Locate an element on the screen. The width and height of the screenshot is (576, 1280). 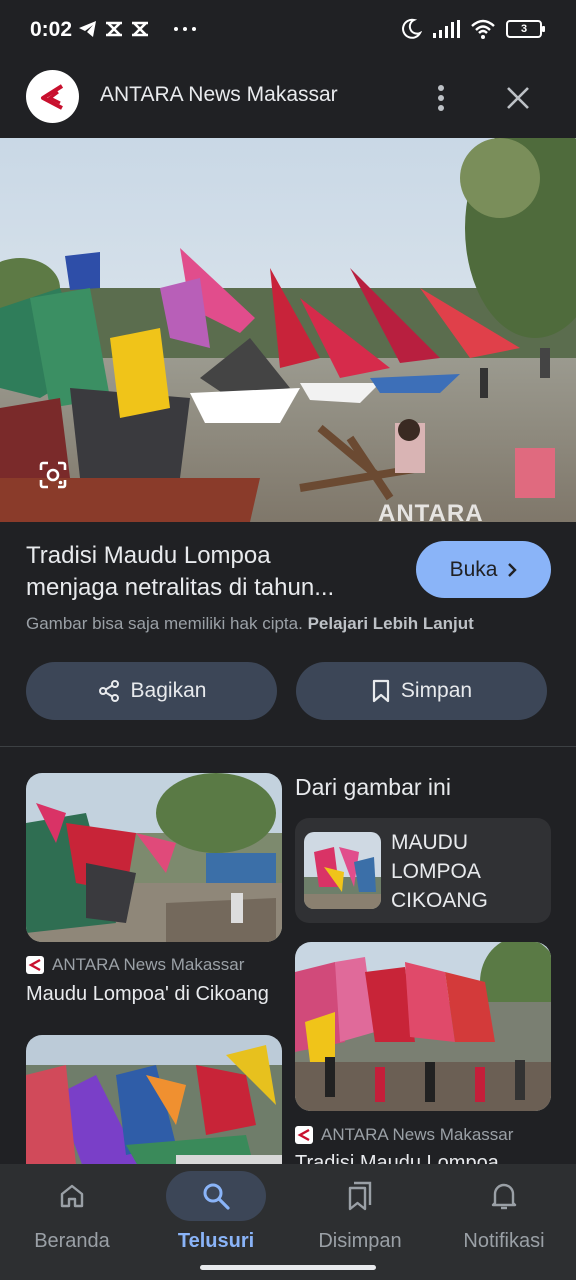
notification-icons is located at coordinates (138, 29).